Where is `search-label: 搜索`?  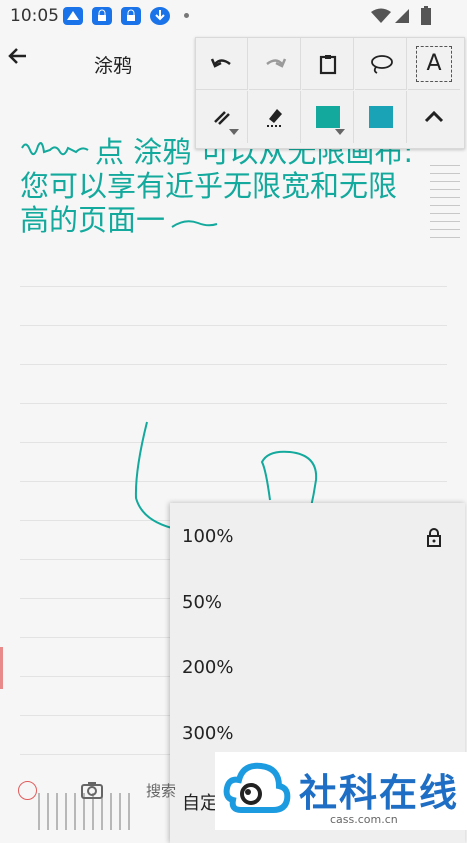
search-label: 搜索 is located at coordinates (161, 790).